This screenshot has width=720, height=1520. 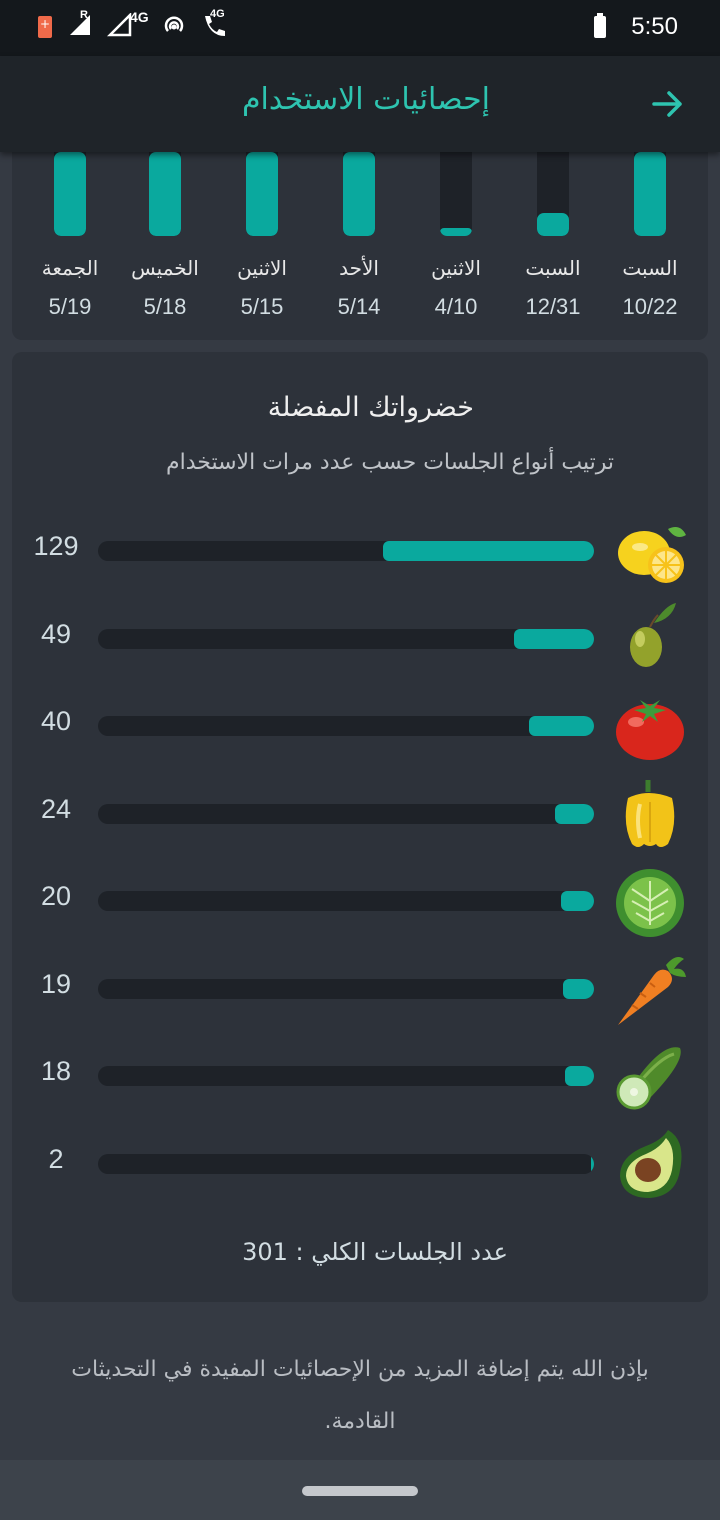 What do you see at coordinates (359, 247) in the screenshot?
I see `week-day-column: الأحد 5/14` at bounding box center [359, 247].